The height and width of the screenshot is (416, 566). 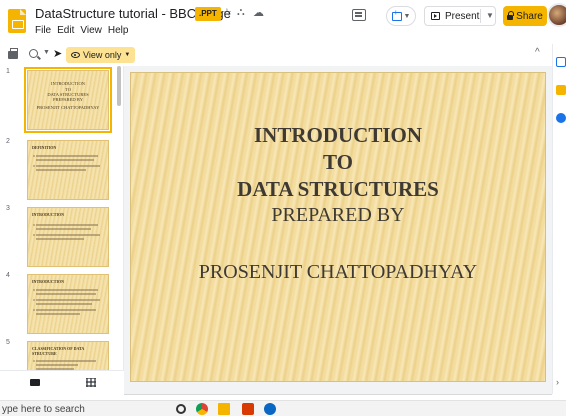 I want to click on cortana-icon, so click(x=181, y=409).